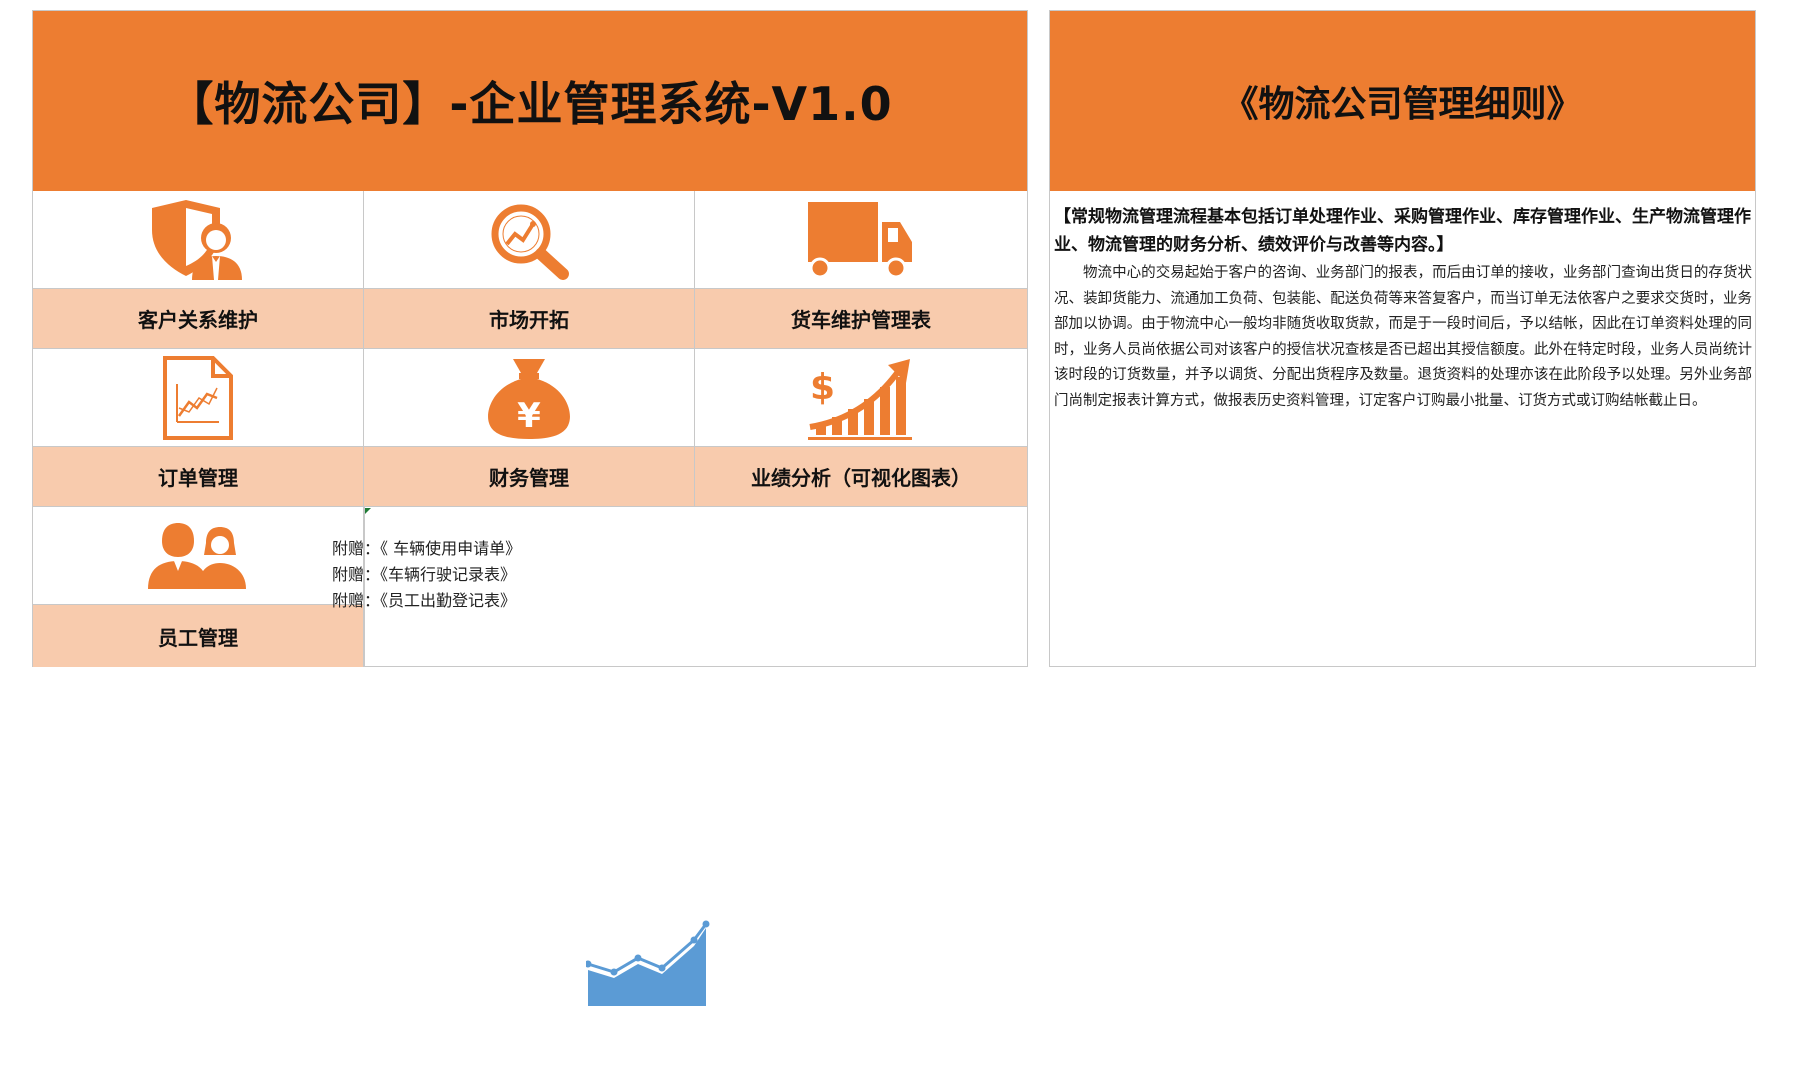  I want to click on magnifier-chart-icon, so click(530, 242).